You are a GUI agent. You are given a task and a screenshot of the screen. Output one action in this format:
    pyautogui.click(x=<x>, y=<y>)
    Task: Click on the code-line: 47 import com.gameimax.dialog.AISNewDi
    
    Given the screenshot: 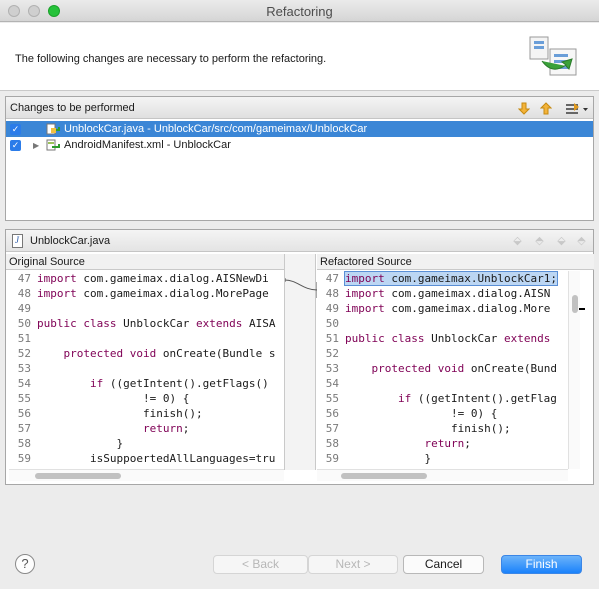 What is the action you would take?
    pyautogui.click(x=139, y=278)
    